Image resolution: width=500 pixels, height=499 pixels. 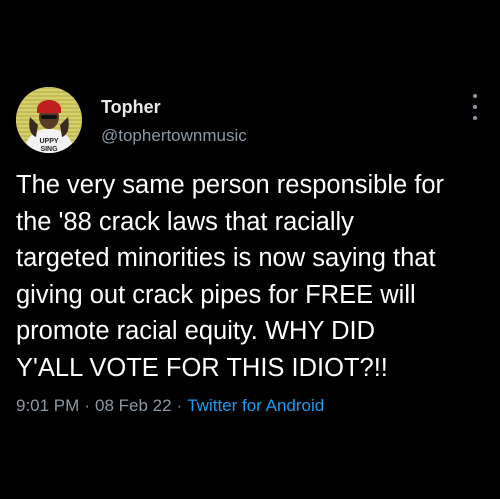 I want to click on vertical-ellipsis-icon, so click(x=475, y=96).